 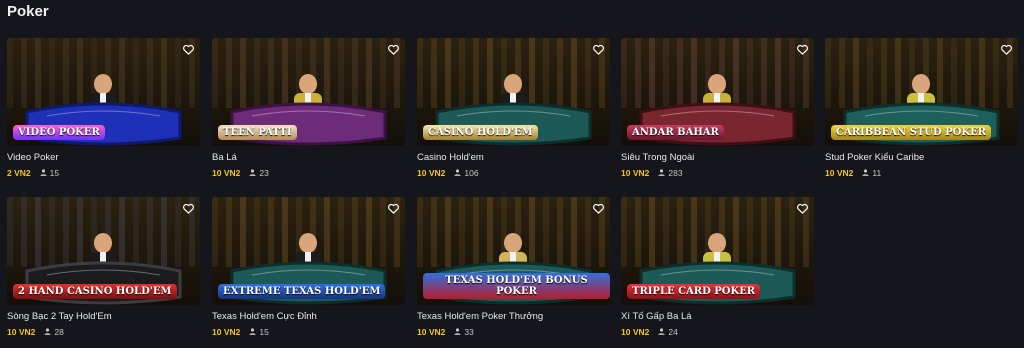 What do you see at coordinates (33, 157) in the screenshot?
I see `game-name: Video Poker` at bounding box center [33, 157].